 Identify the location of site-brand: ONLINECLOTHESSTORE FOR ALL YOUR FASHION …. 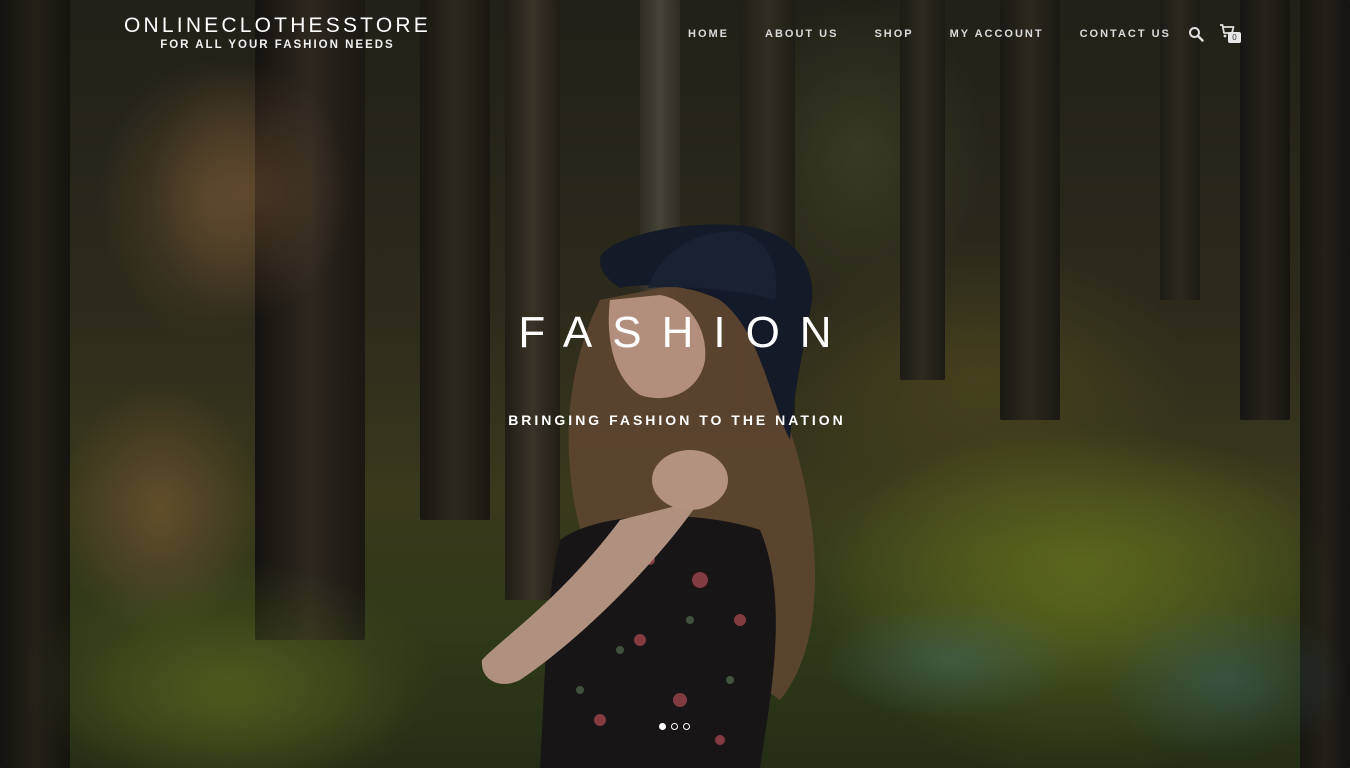
(277, 32).